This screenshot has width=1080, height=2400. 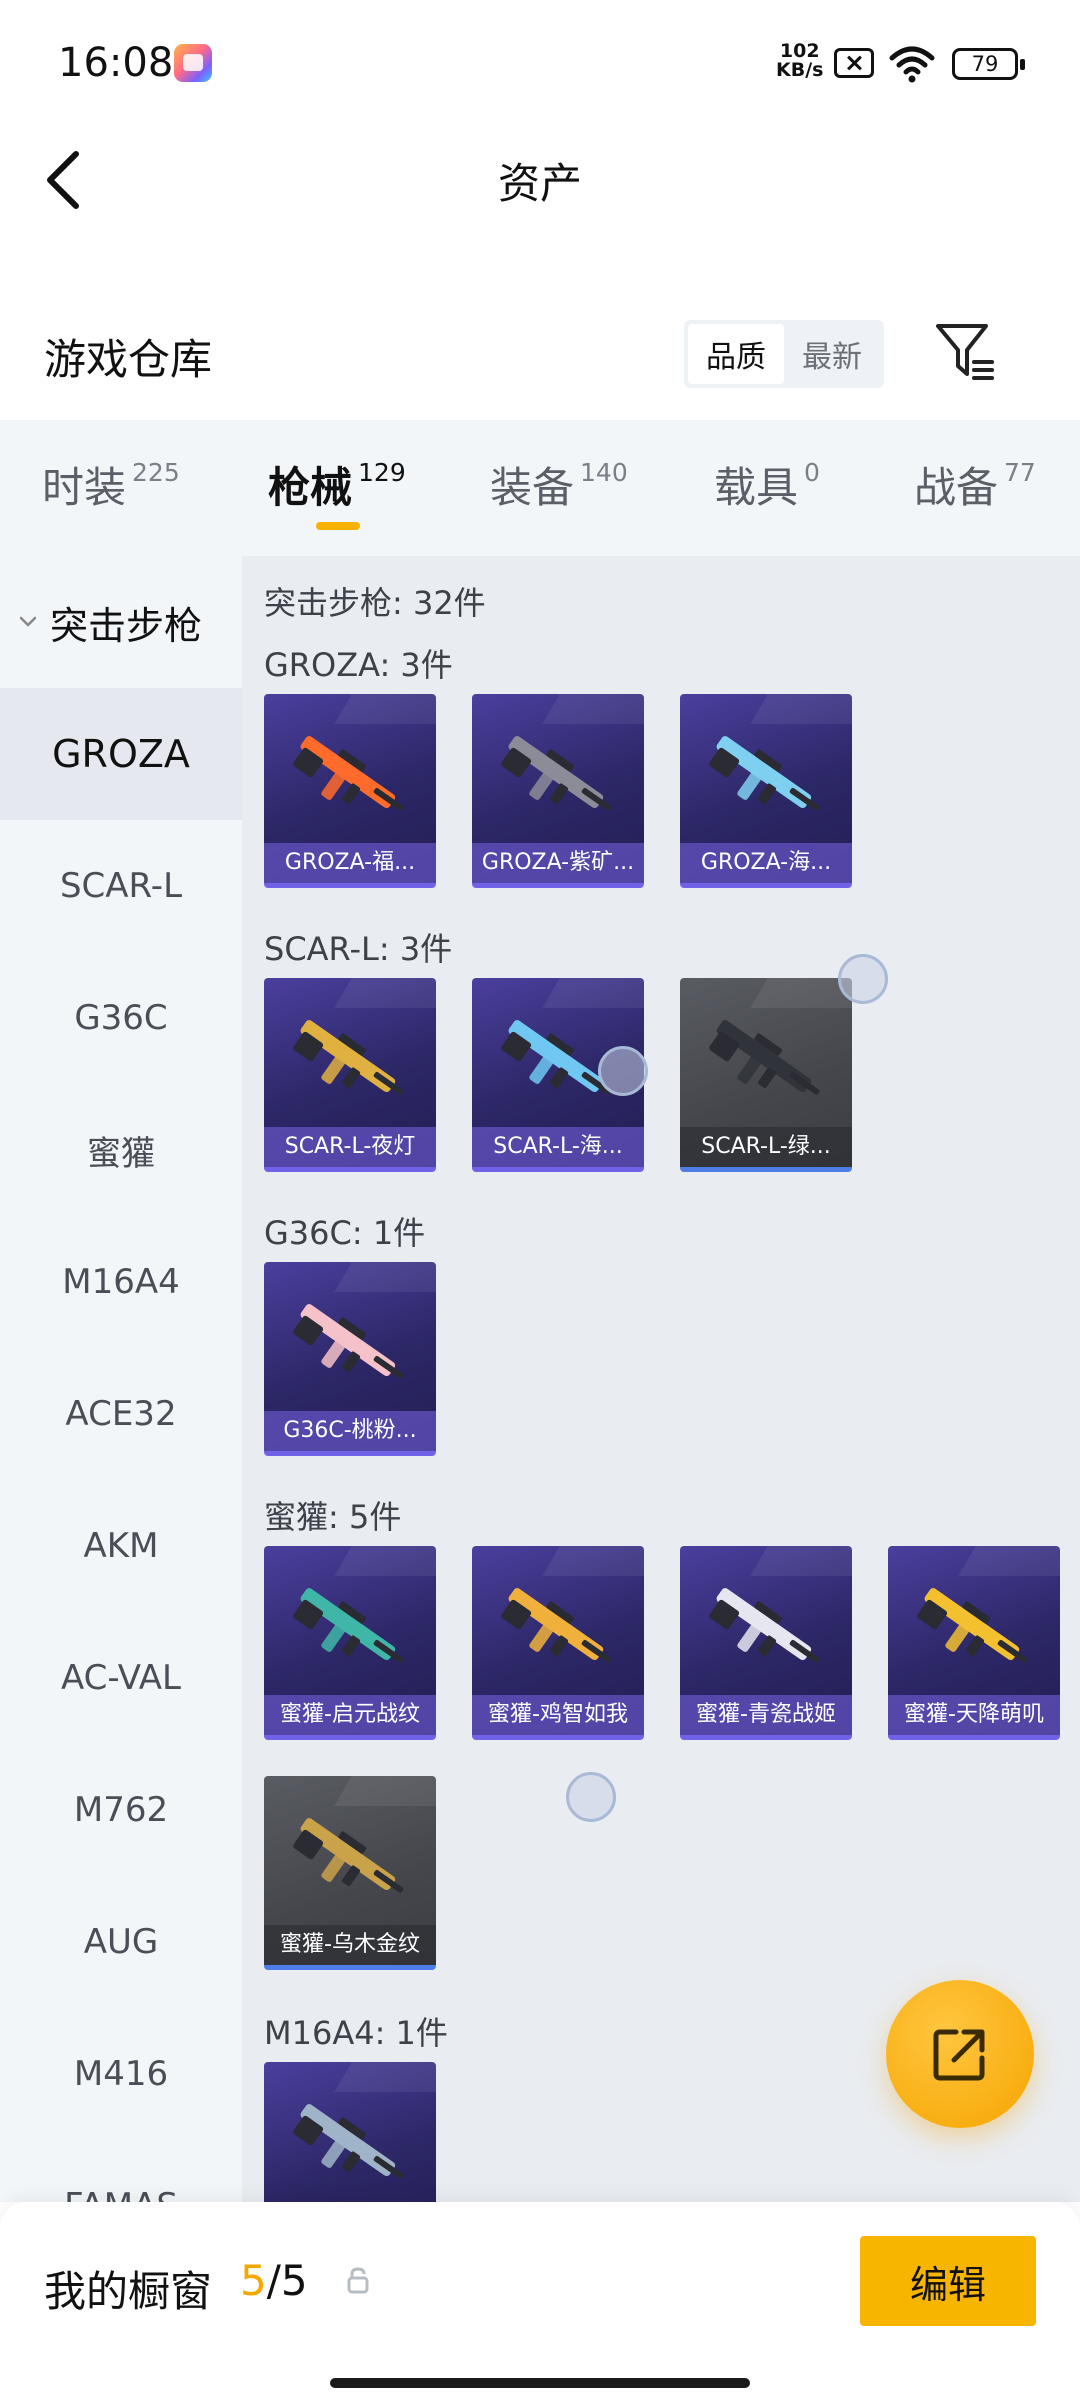 I want to click on tab-equipment: 装备 140, so click(x=559, y=494).